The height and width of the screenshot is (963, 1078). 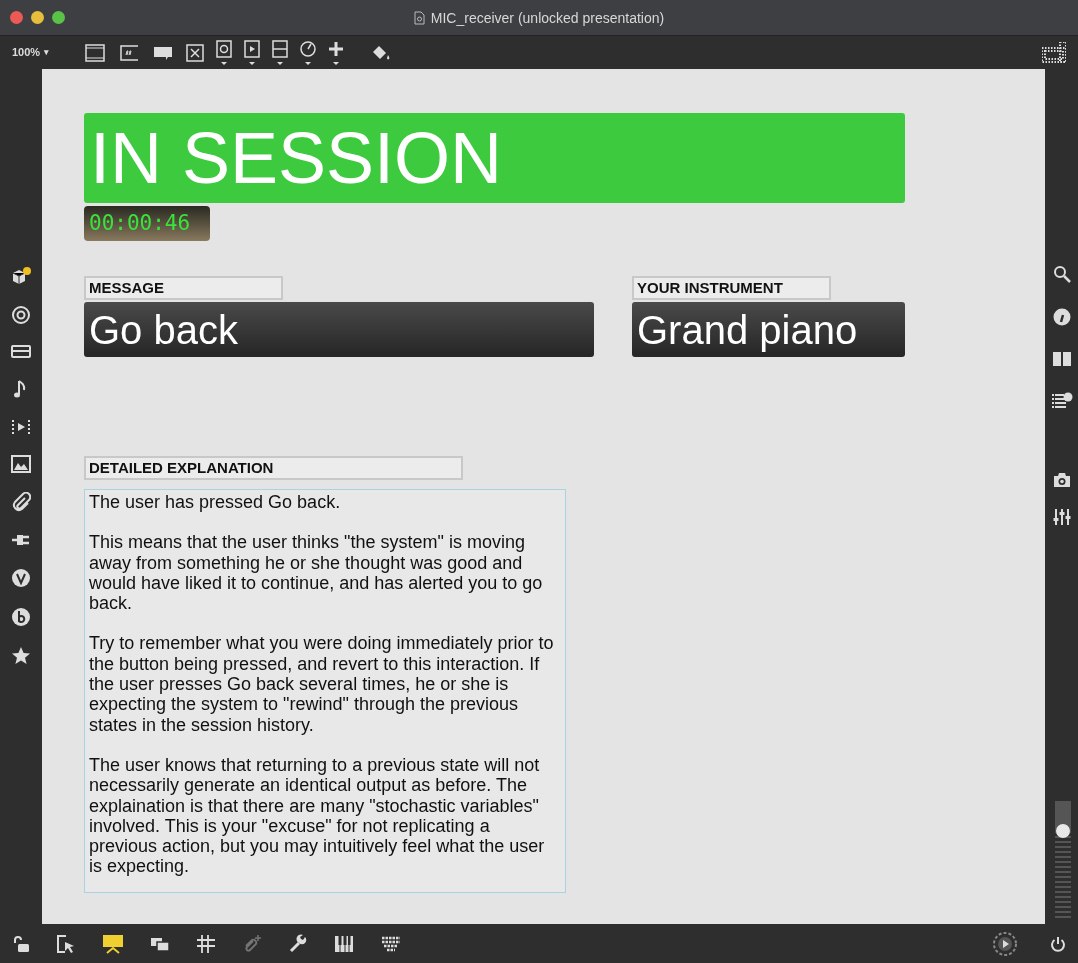 What do you see at coordinates (21, 352) in the screenshot?
I see `tray-icon` at bounding box center [21, 352].